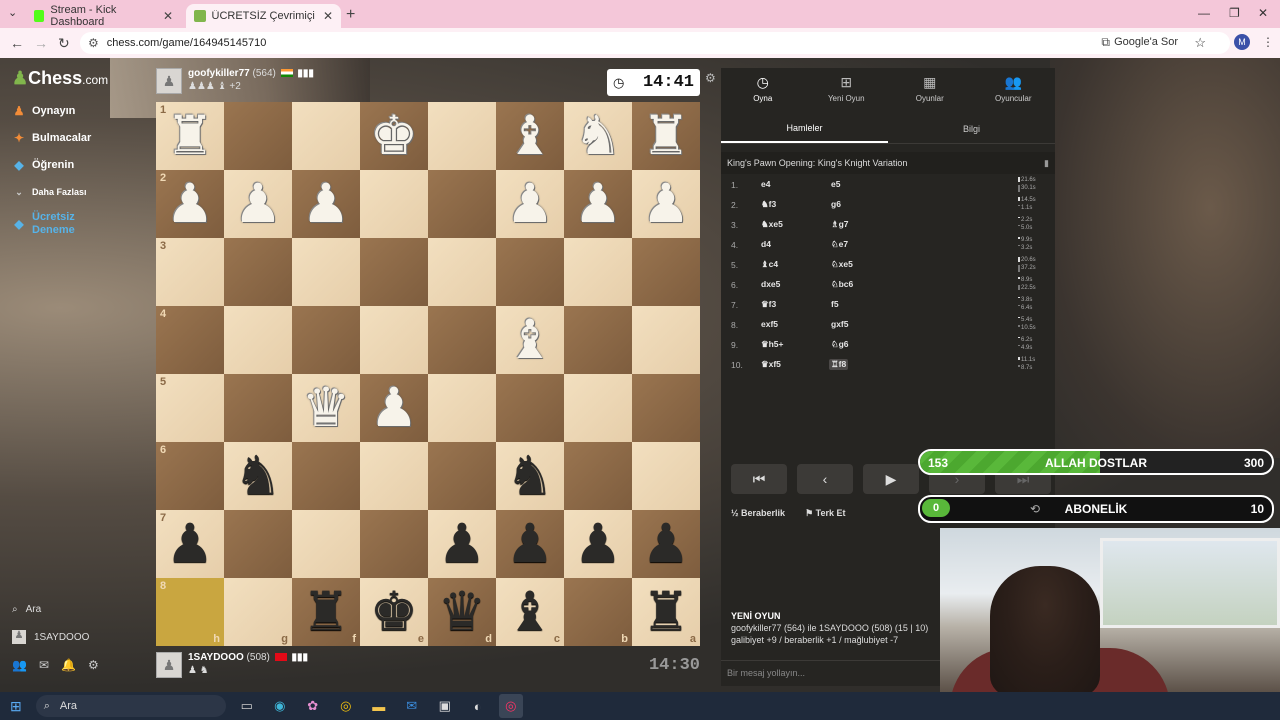 The image size is (1280, 720). I want to click on black-move: ♘xe5, so click(842, 264).